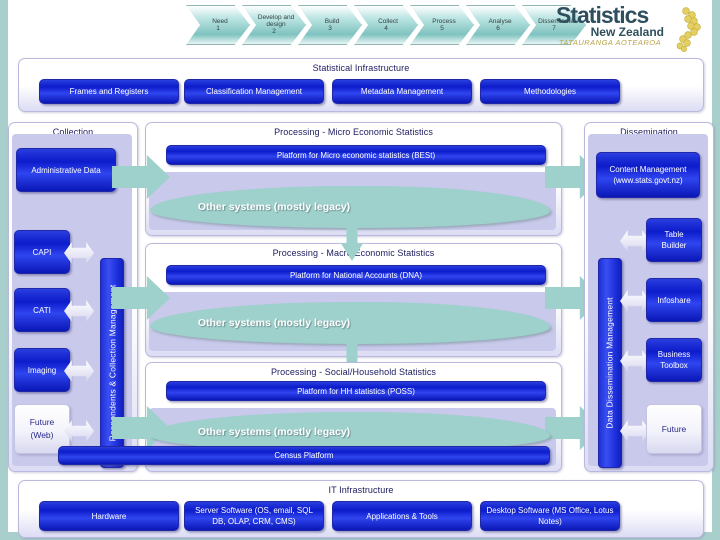 This screenshot has width=720, height=540. Describe the element at coordinates (648, 169) in the screenshot. I see `content-management-label-1: Content Management` at that location.